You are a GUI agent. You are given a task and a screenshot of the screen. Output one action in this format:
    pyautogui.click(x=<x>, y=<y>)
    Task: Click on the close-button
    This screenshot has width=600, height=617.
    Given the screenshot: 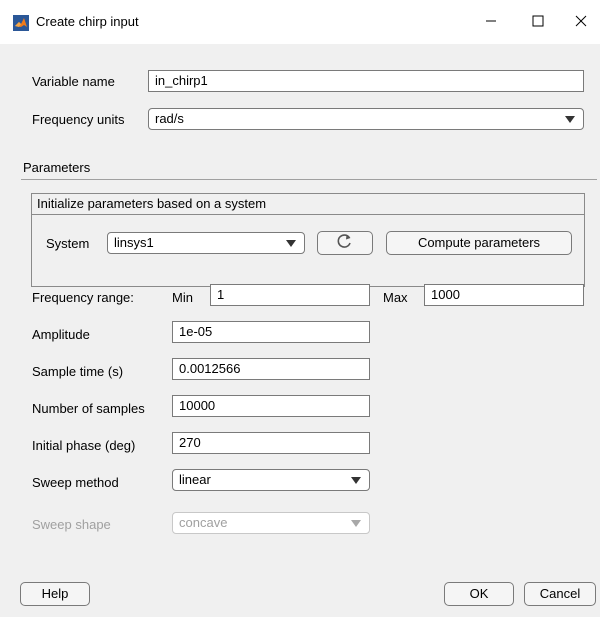 What is the action you would take?
    pyautogui.click(x=579, y=22)
    